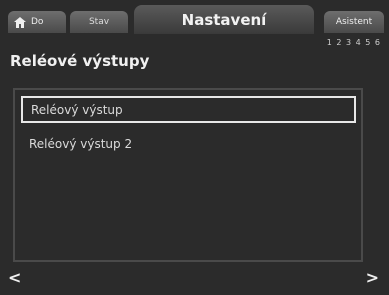 This screenshot has height=295, width=389. I want to click on list-item-label: Reléový výstup 2, so click(81, 143).